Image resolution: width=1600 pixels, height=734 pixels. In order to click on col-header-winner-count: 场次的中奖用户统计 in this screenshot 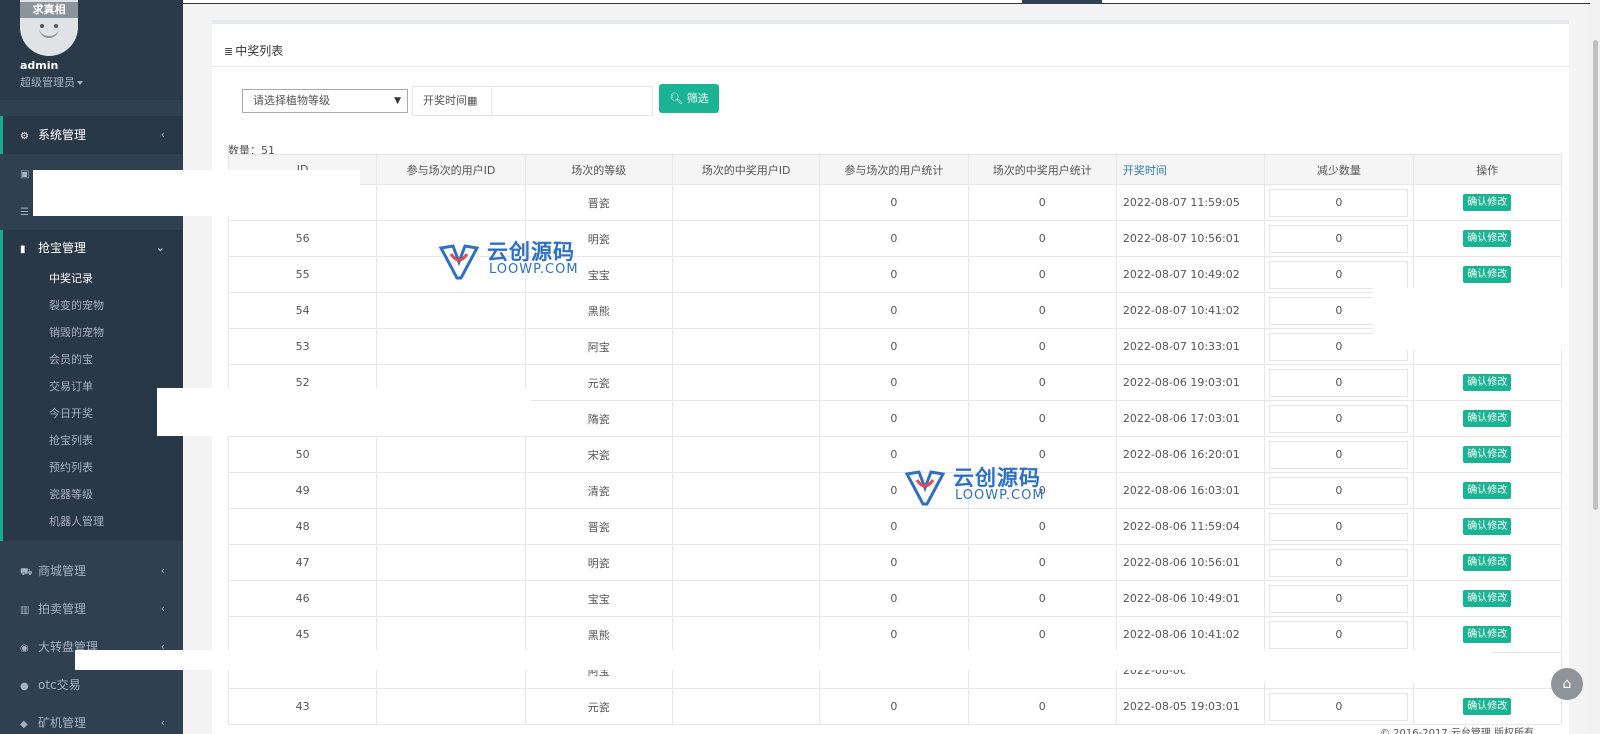, I will do `click(1042, 169)`.